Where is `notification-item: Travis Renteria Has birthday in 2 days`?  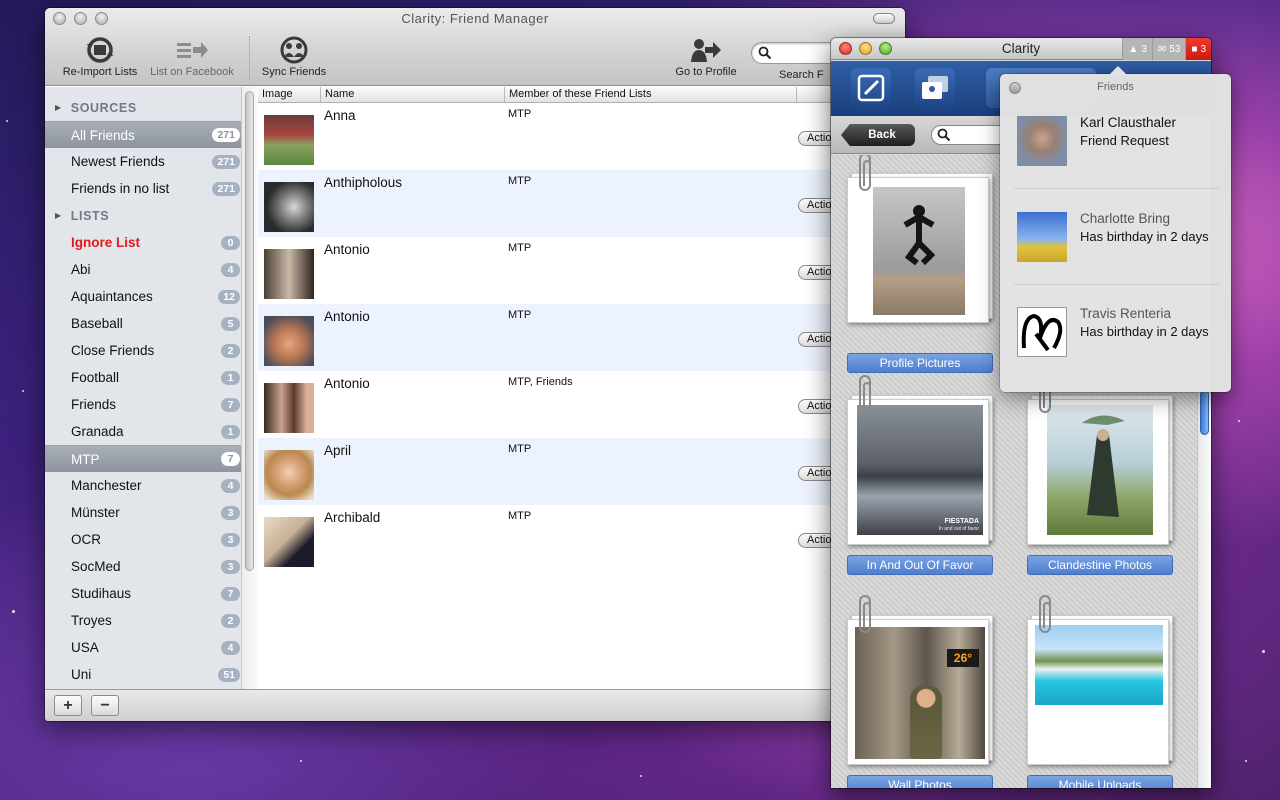 notification-item: Travis Renteria Has birthday in 2 days is located at coordinates (1115, 338).